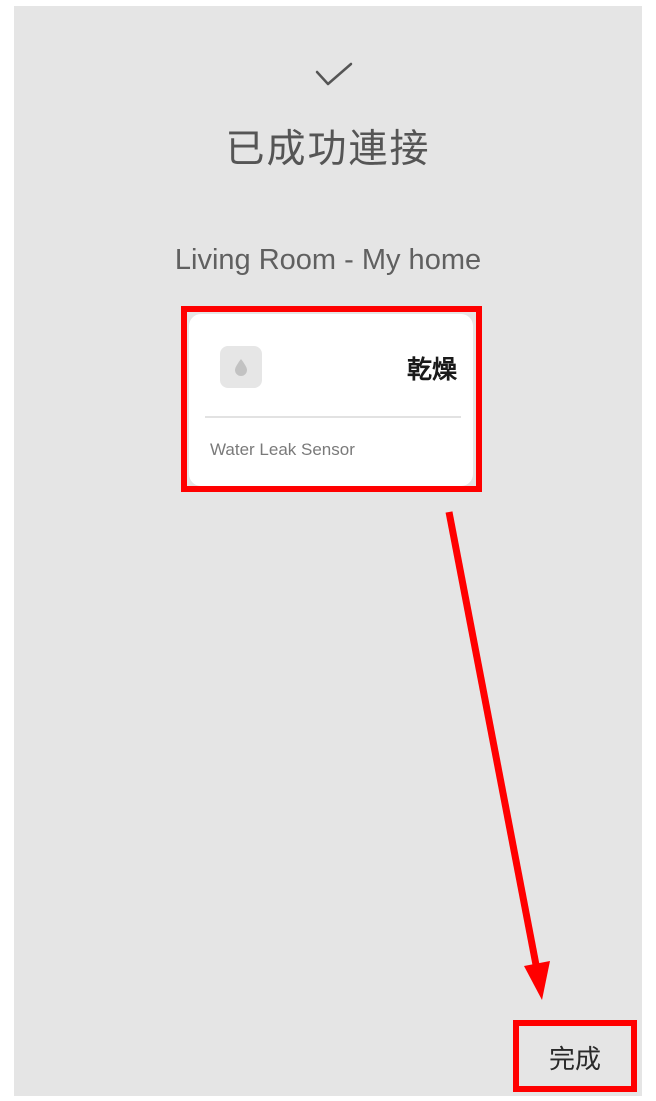 The width and height of the screenshot is (656, 1101). I want to click on done-button: 完成, so click(575, 1057).